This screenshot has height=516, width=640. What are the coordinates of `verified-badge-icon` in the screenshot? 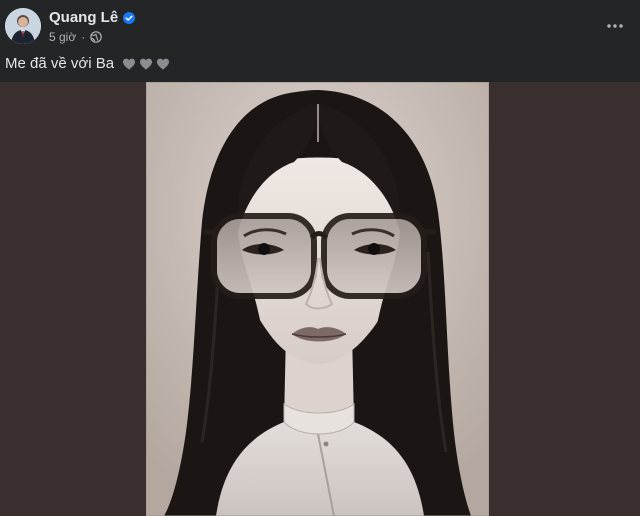 It's located at (129, 18).